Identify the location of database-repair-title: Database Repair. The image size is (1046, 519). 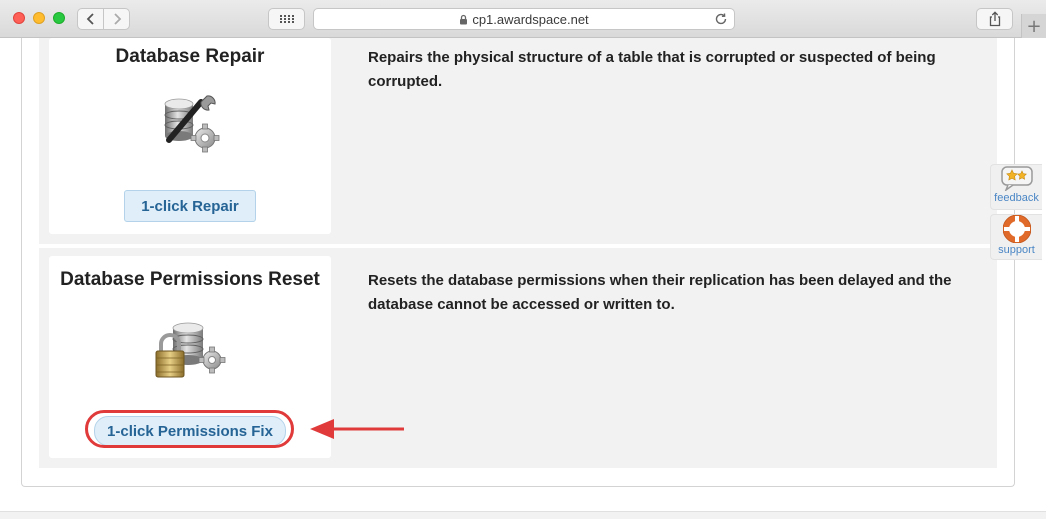
(190, 56).